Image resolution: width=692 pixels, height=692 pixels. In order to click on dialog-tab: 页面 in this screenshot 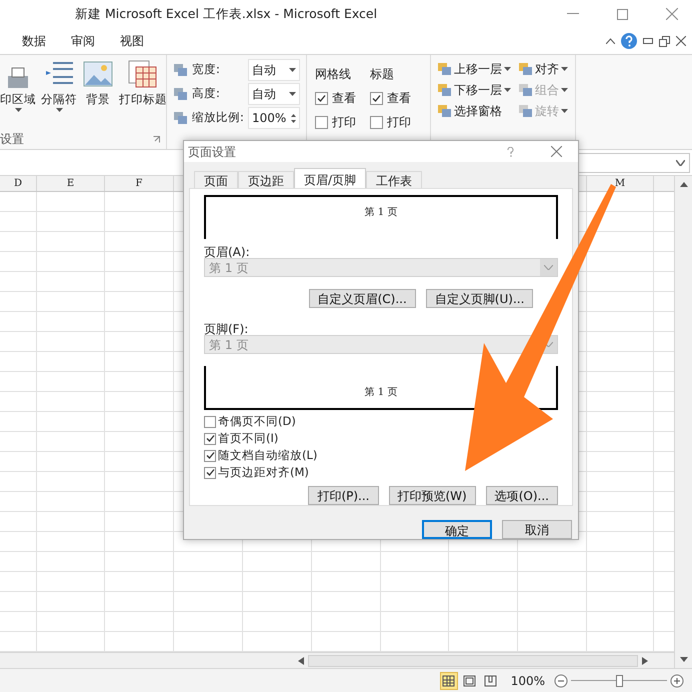, I will do `click(216, 179)`.